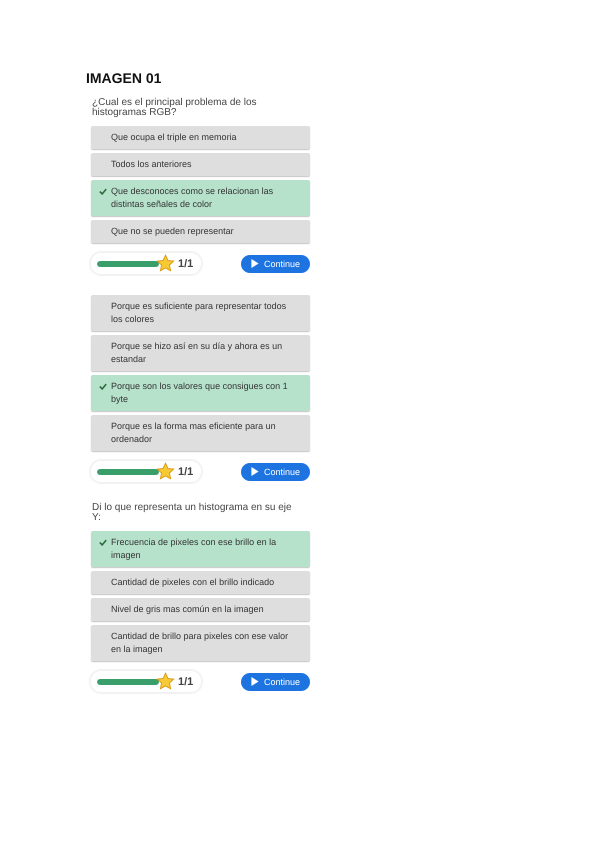  I want to click on question-text: Di lo que representa un histograma en su eje Y:, so click(192, 513).